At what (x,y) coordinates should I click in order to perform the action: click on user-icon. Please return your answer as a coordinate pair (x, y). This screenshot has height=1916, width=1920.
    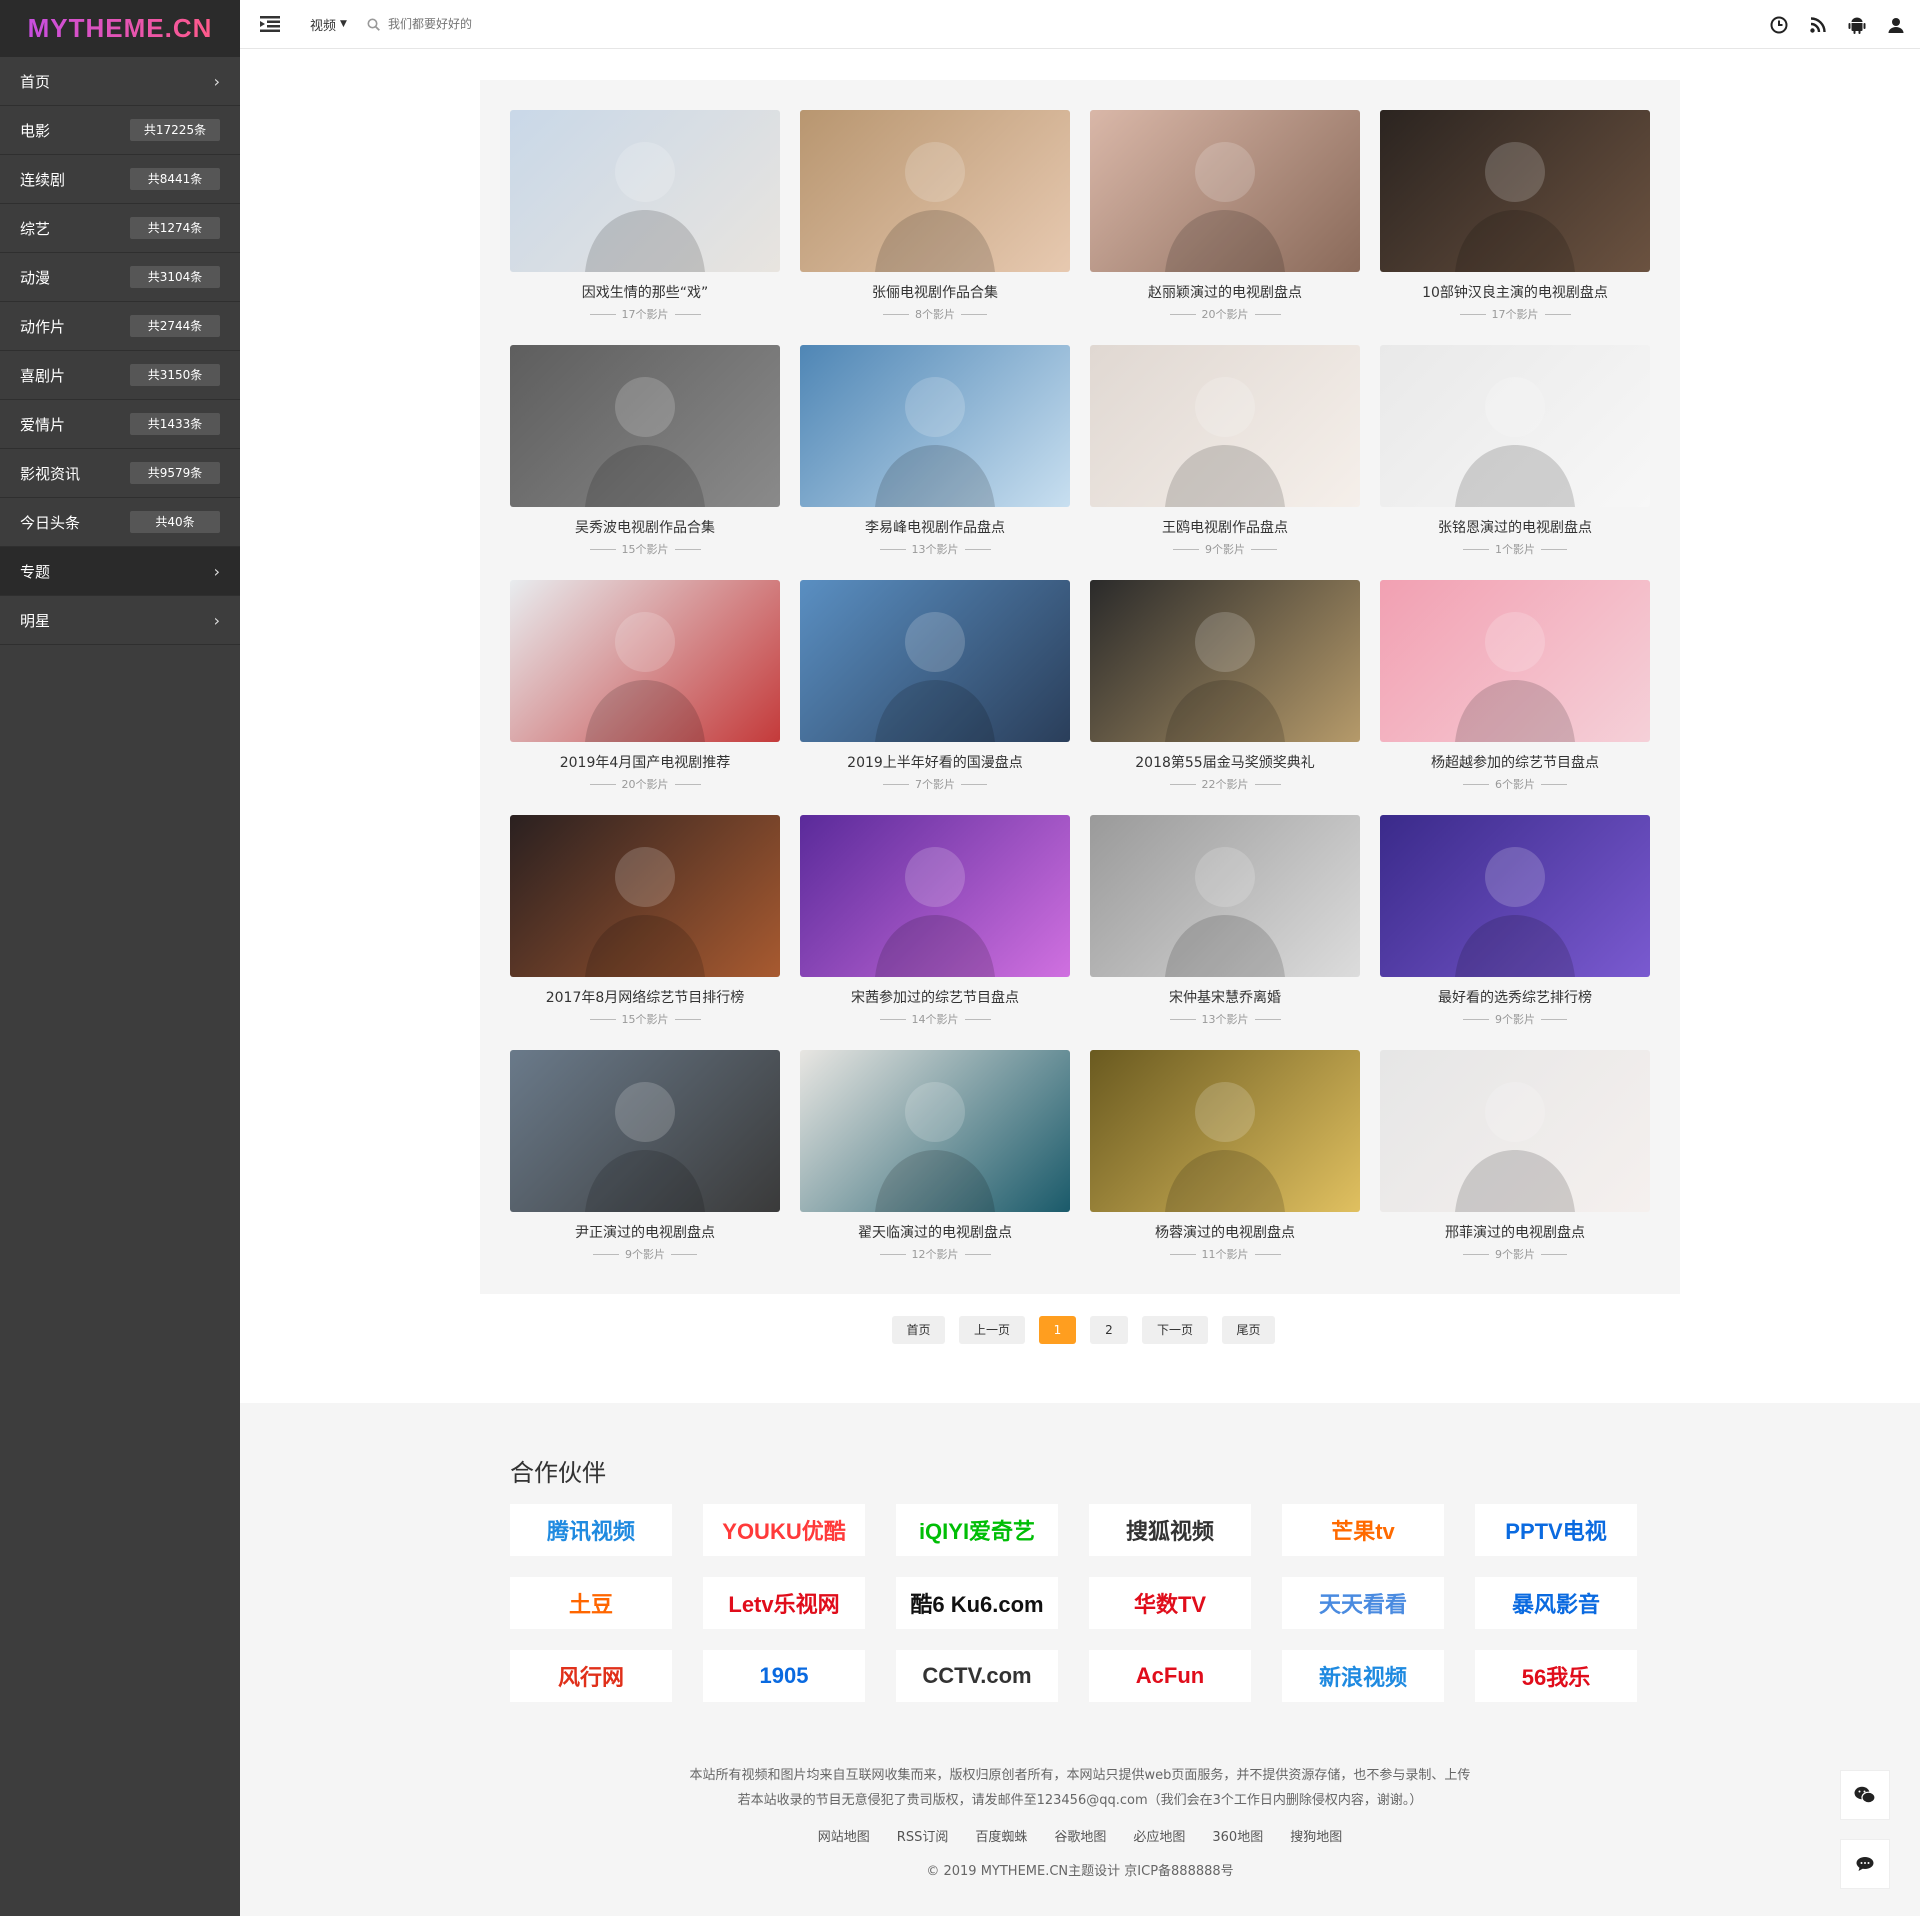
    Looking at the image, I should click on (1896, 25).